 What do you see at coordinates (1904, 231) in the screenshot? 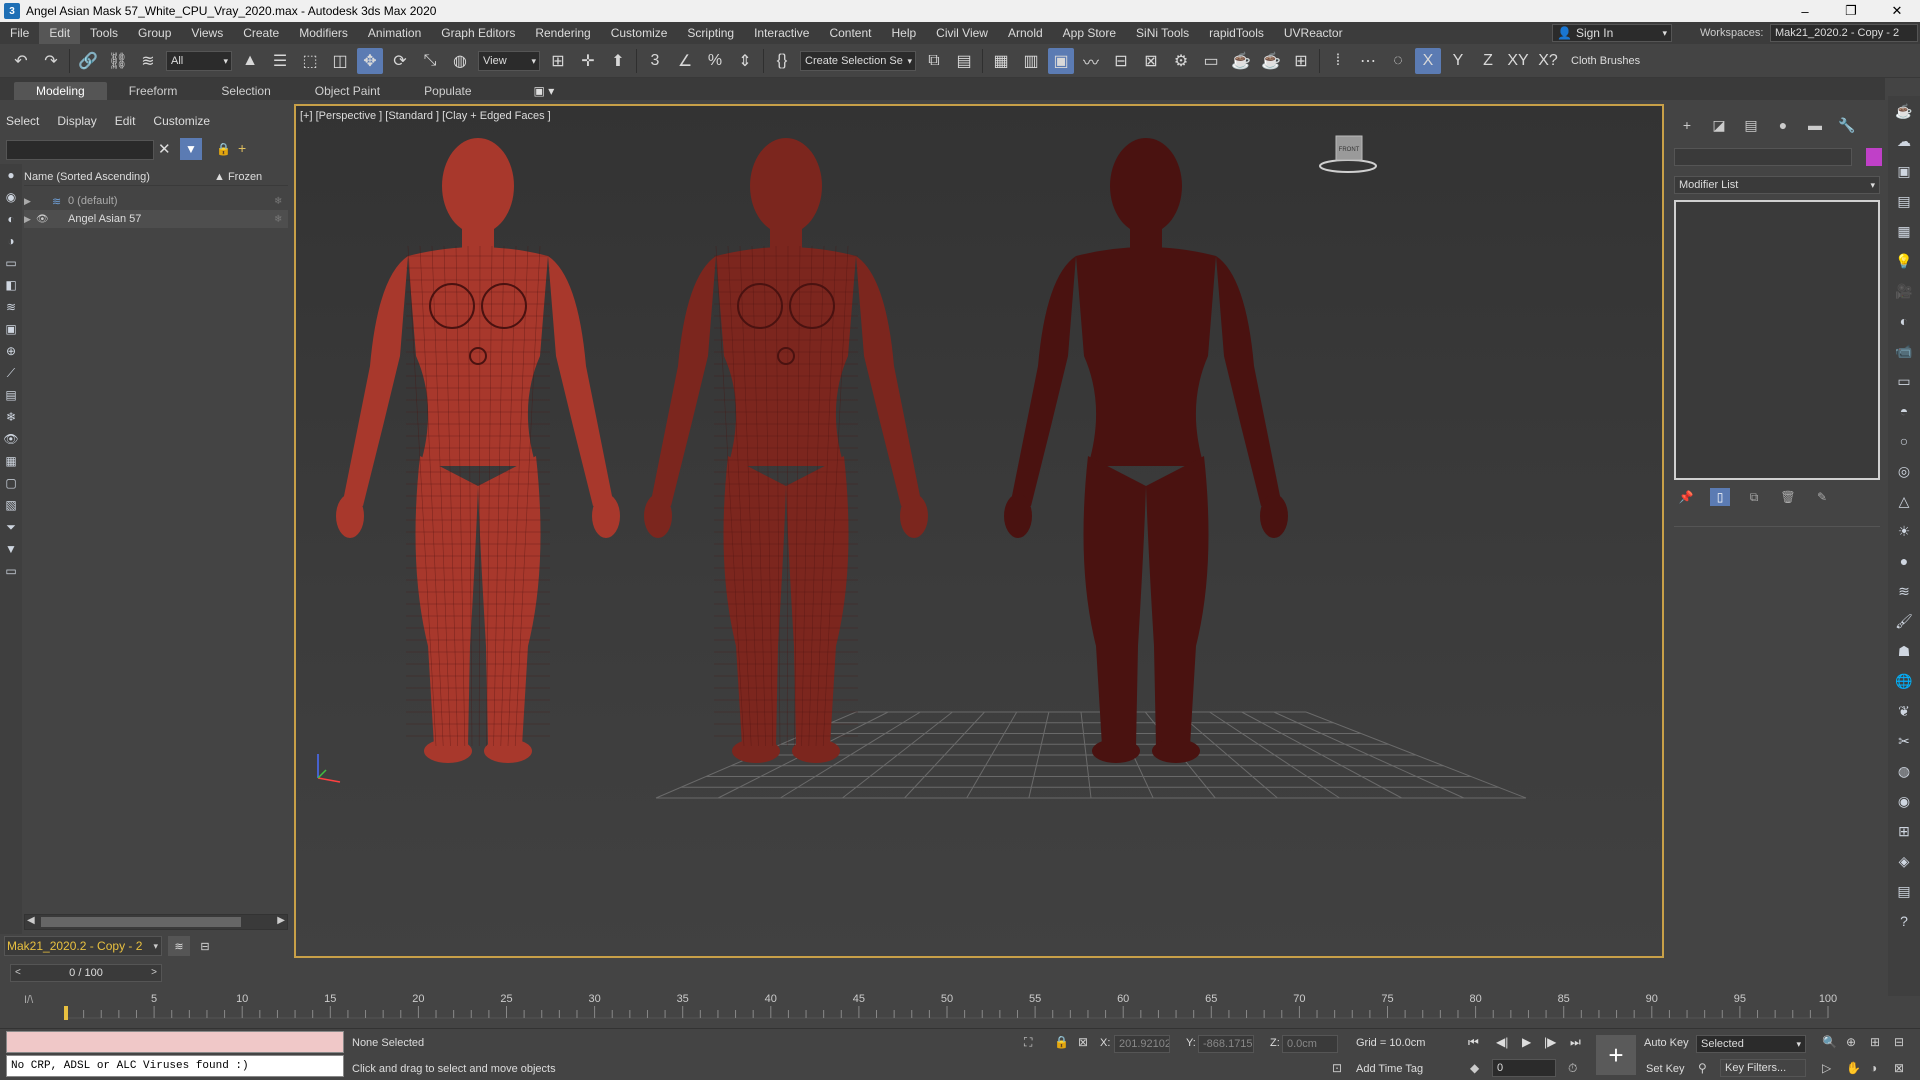
I see `table-icon: ▦` at bounding box center [1904, 231].